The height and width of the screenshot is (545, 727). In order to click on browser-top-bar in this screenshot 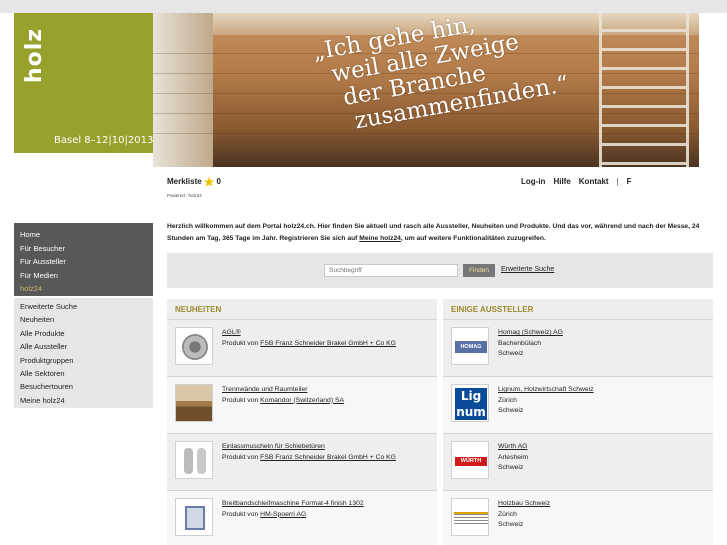, I will do `click(363, 6)`.